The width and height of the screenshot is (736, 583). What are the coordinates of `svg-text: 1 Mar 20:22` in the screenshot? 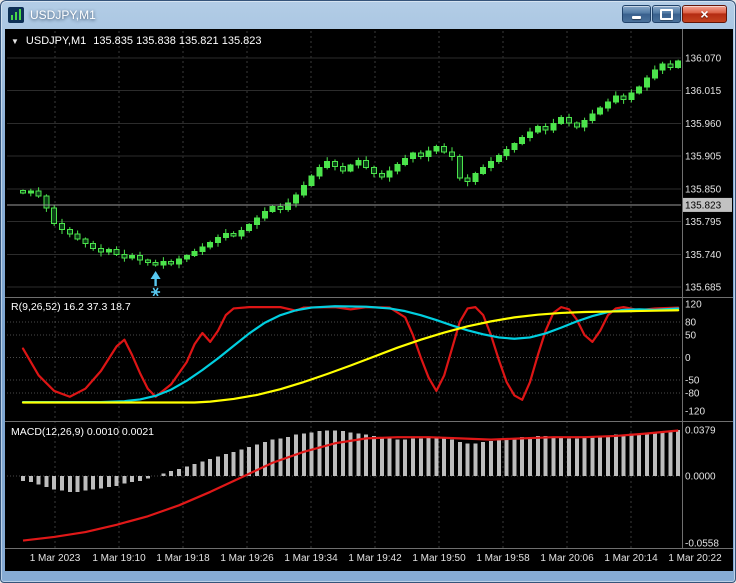 It's located at (695, 558).